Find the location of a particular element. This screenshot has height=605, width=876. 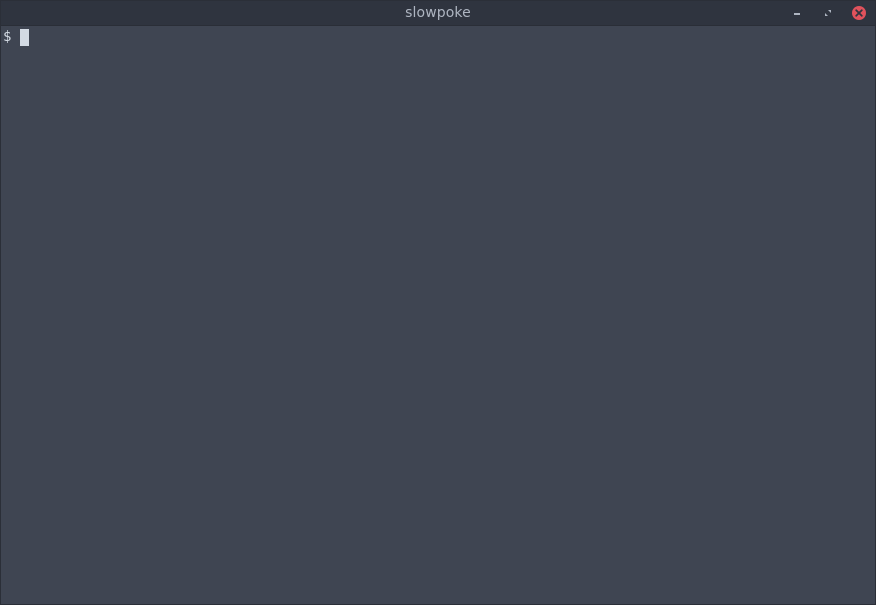

minimize-button is located at coordinates (797, 13).